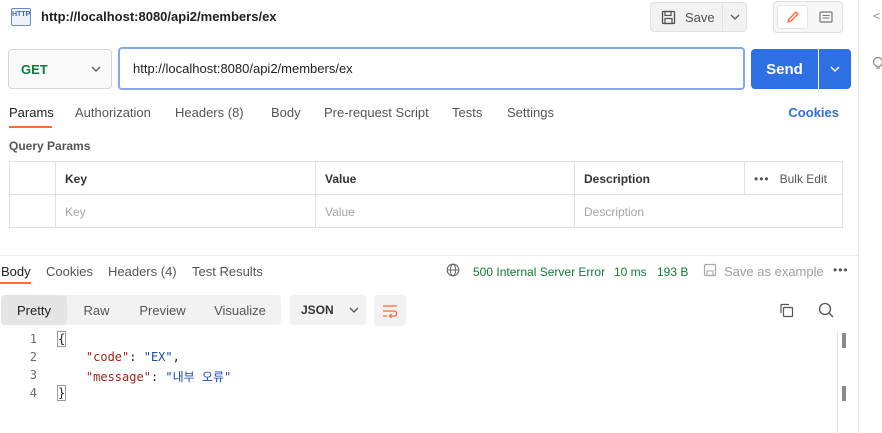  Describe the element at coordinates (34, 69) in the screenshot. I see `method-label: GET` at that location.